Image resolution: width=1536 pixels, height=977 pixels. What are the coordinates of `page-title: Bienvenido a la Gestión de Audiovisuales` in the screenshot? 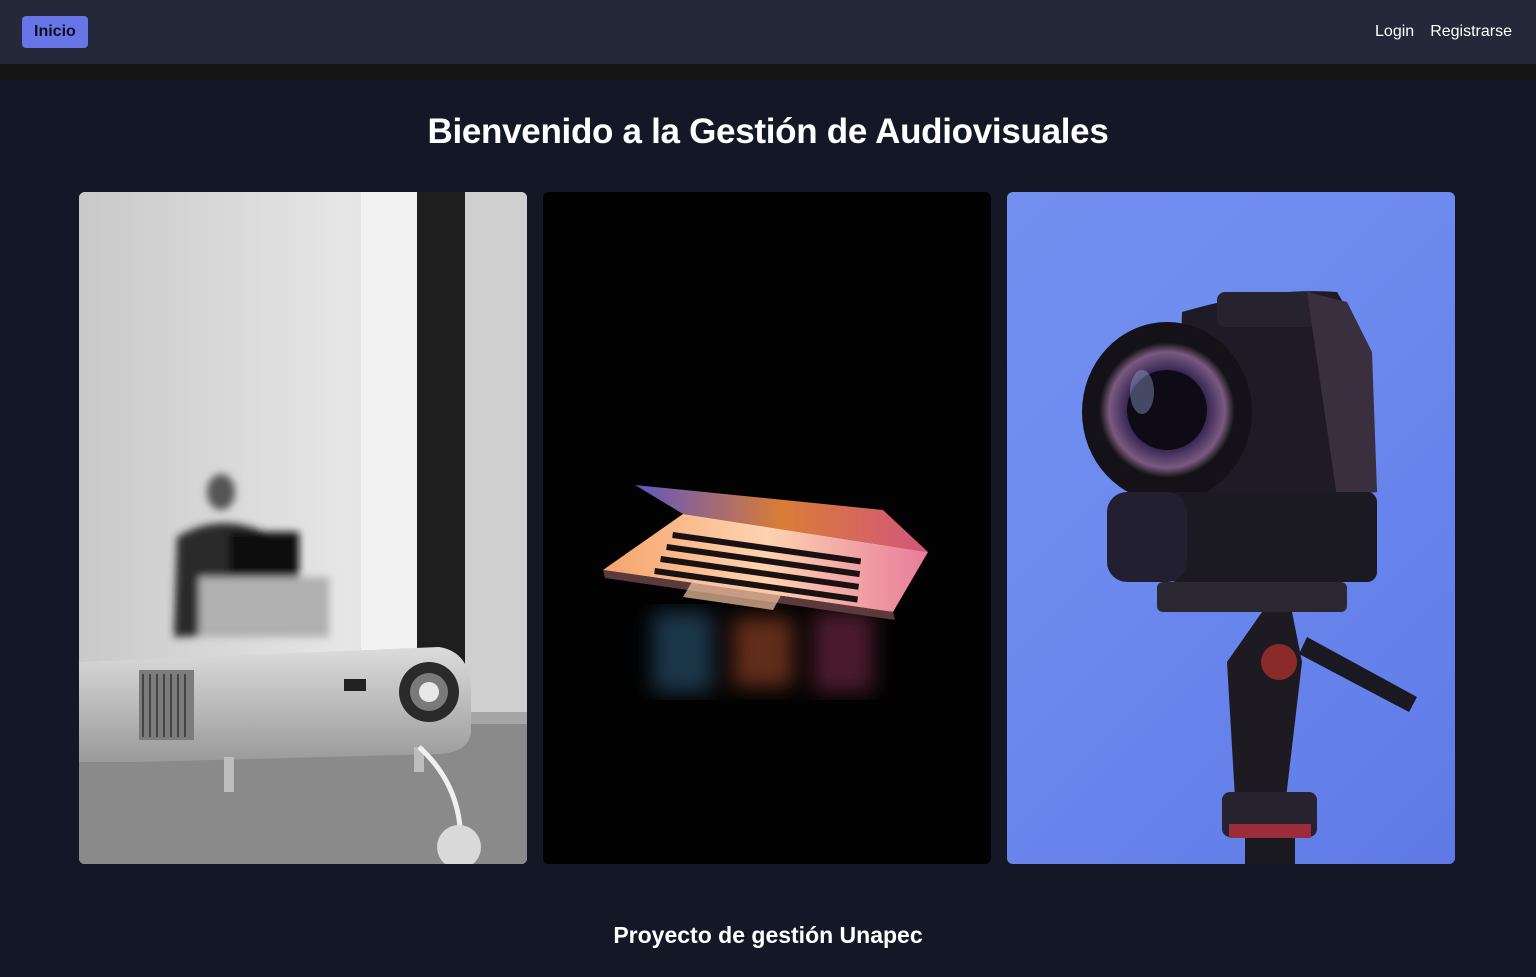 It's located at (768, 131).